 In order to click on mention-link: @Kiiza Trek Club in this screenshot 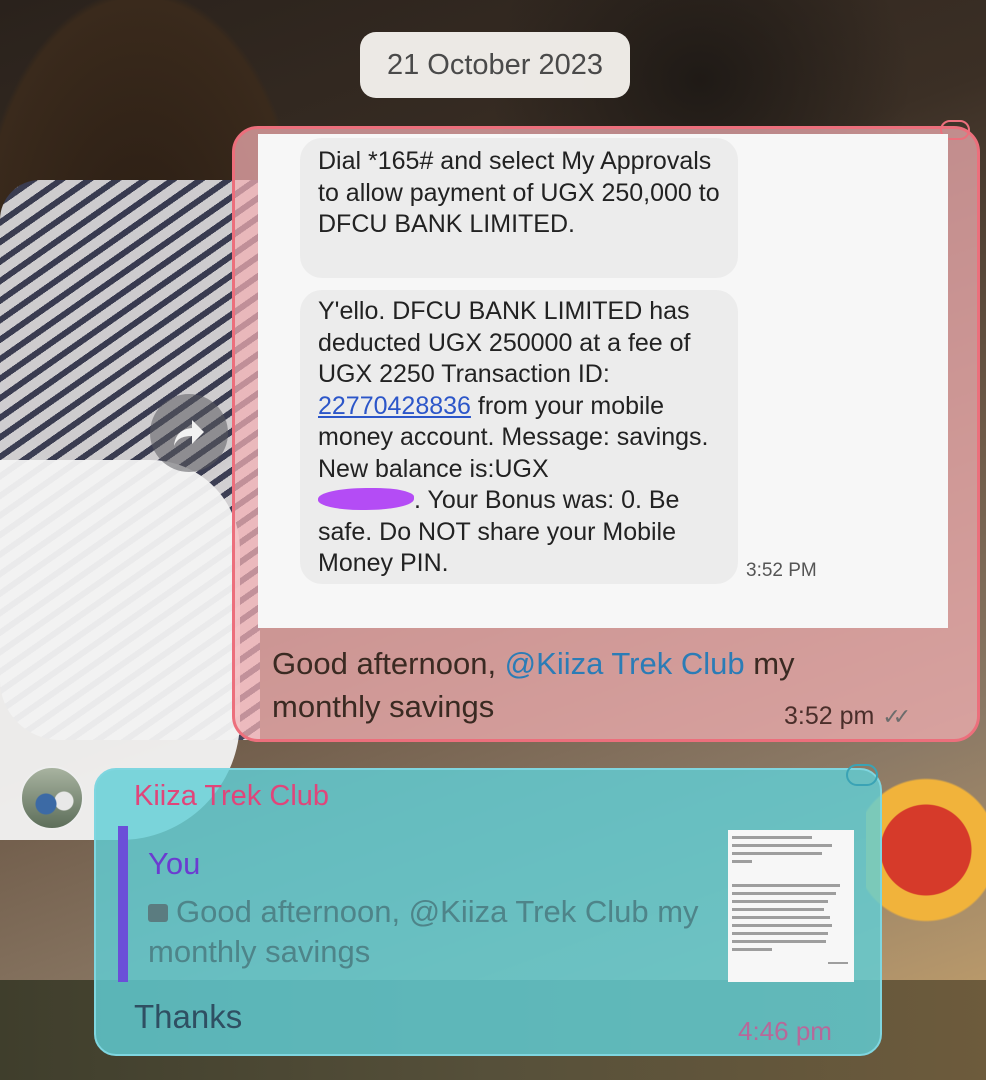, I will do `click(625, 663)`.